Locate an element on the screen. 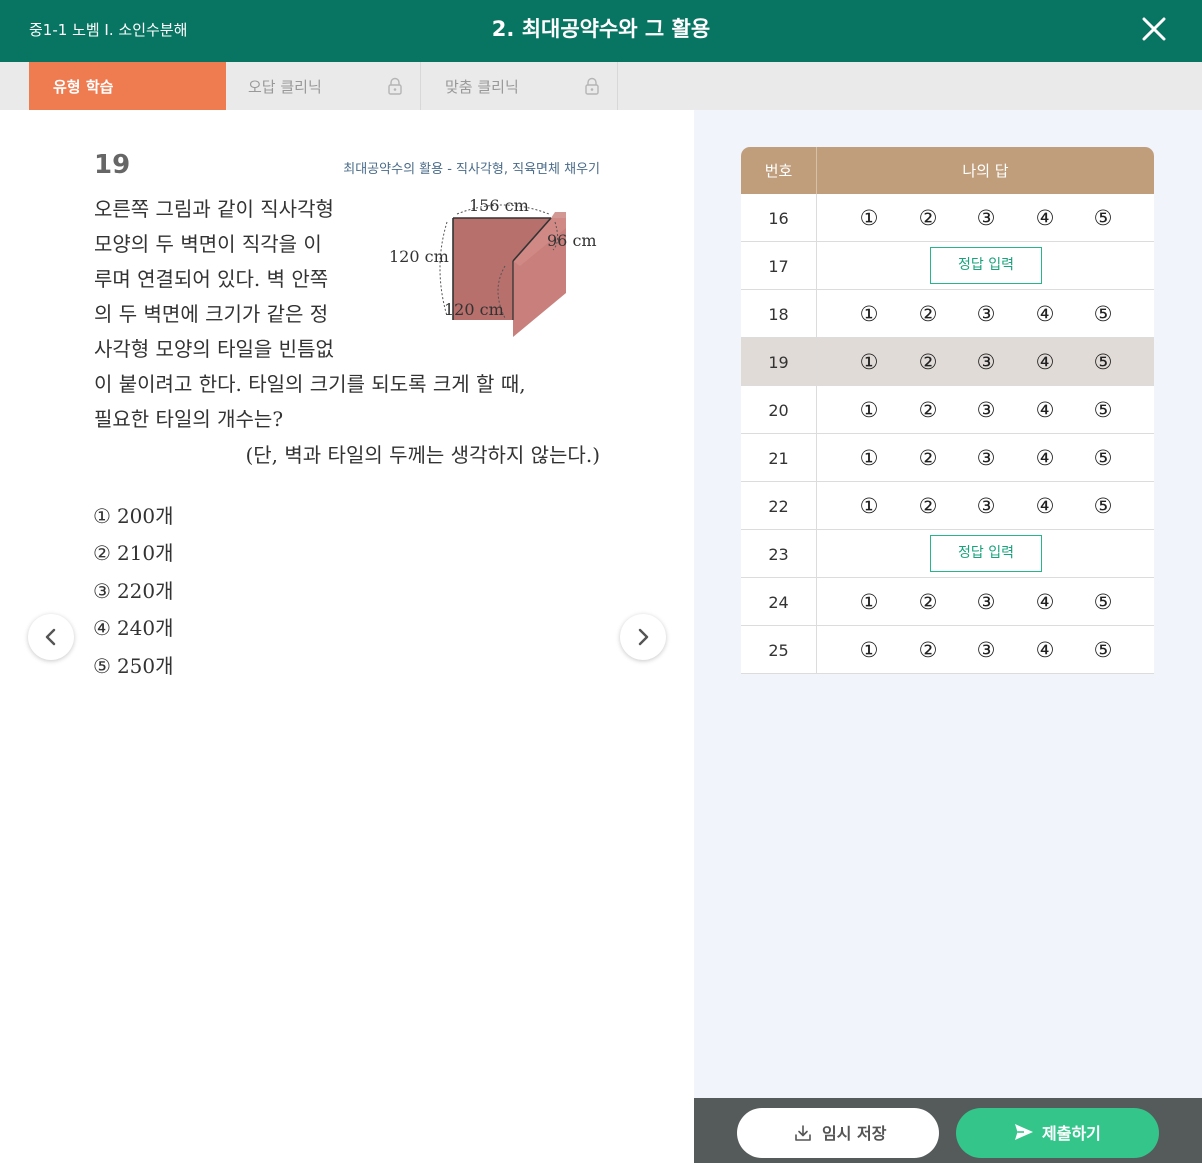  choice-5: ⑤ 250개 is located at coordinates (133, 664).